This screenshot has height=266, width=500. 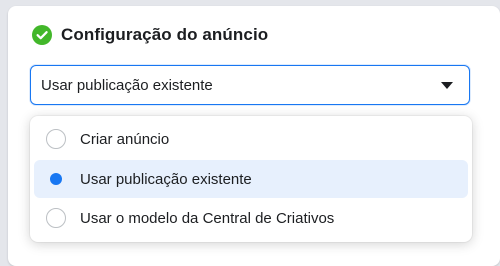 What do you see at coordinates (42, 35) in the screenshot?
I see `check-circle-icon` at bounding box center [42, 35].